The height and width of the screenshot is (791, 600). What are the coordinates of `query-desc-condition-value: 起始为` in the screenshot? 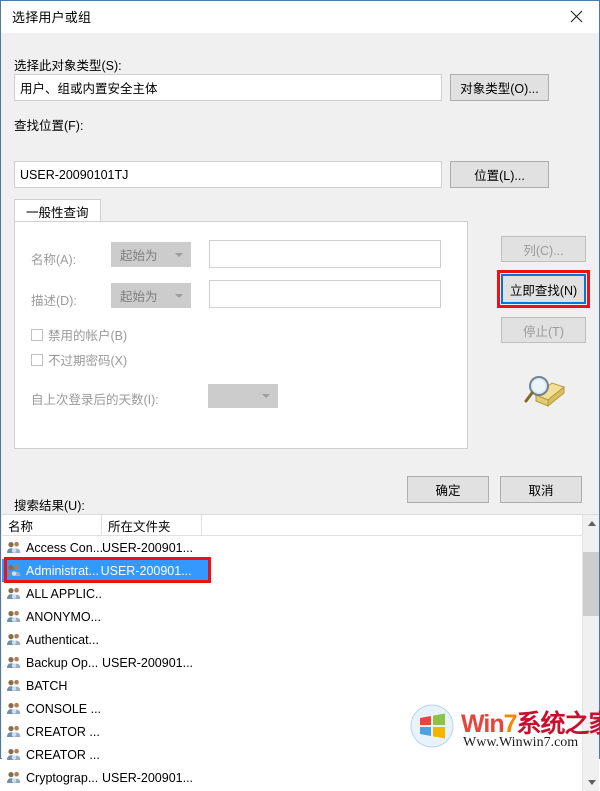 It's located at (139, 297).